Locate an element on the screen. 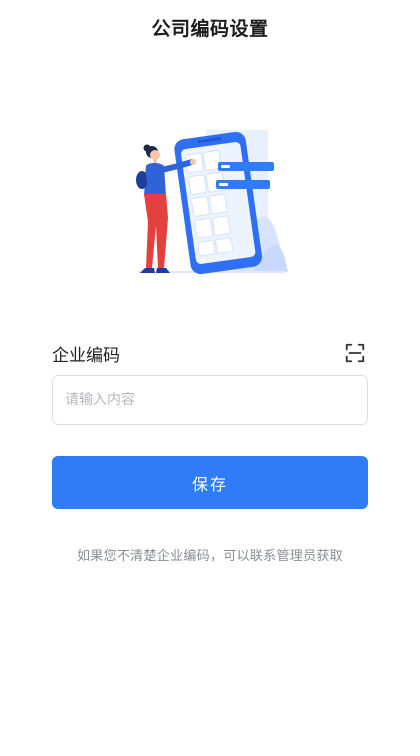 The image size is (420, 756). page-title: 公司编码设置 is located at coordinates (210, 28).